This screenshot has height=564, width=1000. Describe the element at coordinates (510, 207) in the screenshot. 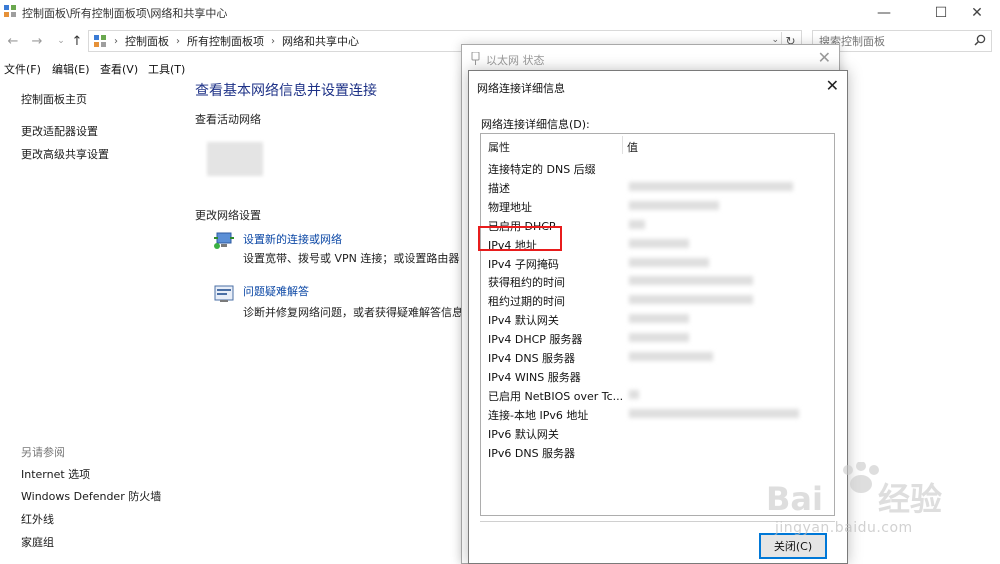

I see `row-property: 物理地址` at that location.